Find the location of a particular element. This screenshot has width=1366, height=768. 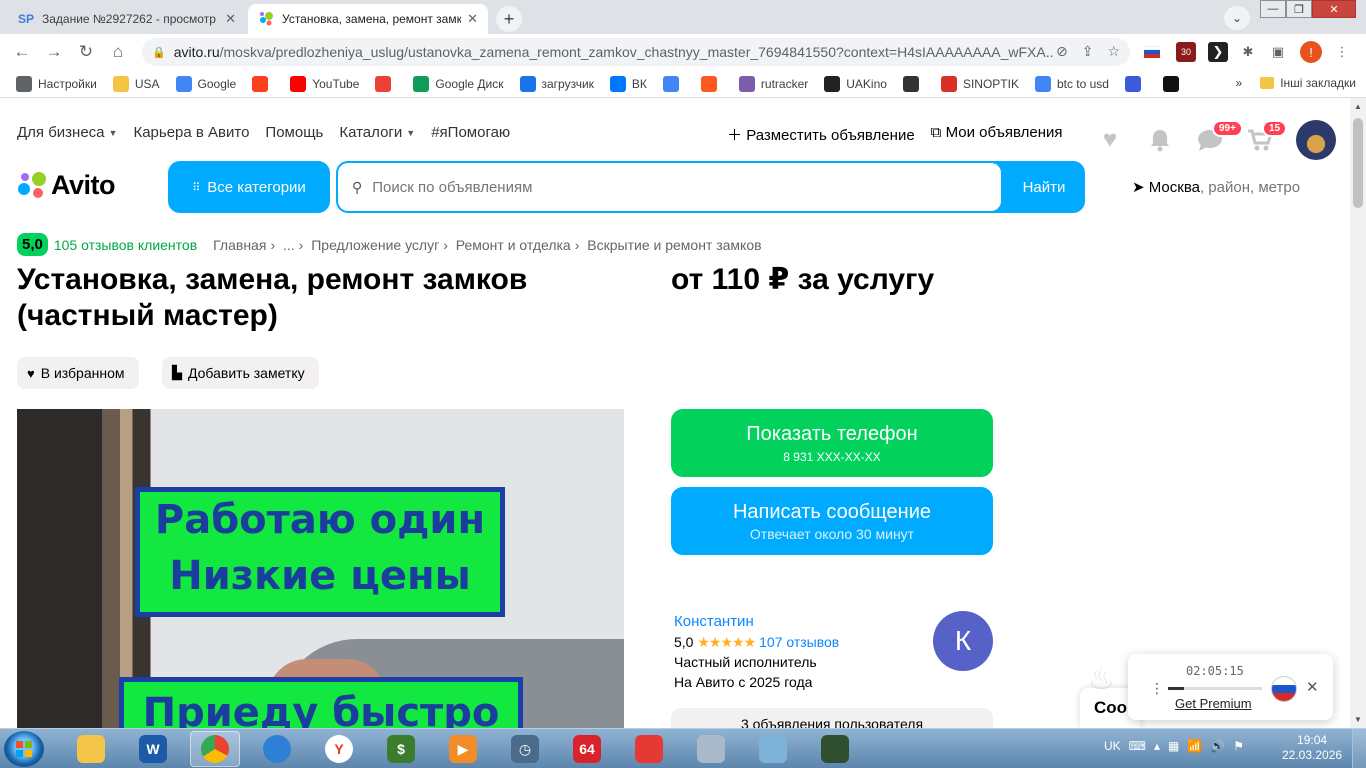

extension-badge-icon: 30 is located at coordinates (1186, 52).